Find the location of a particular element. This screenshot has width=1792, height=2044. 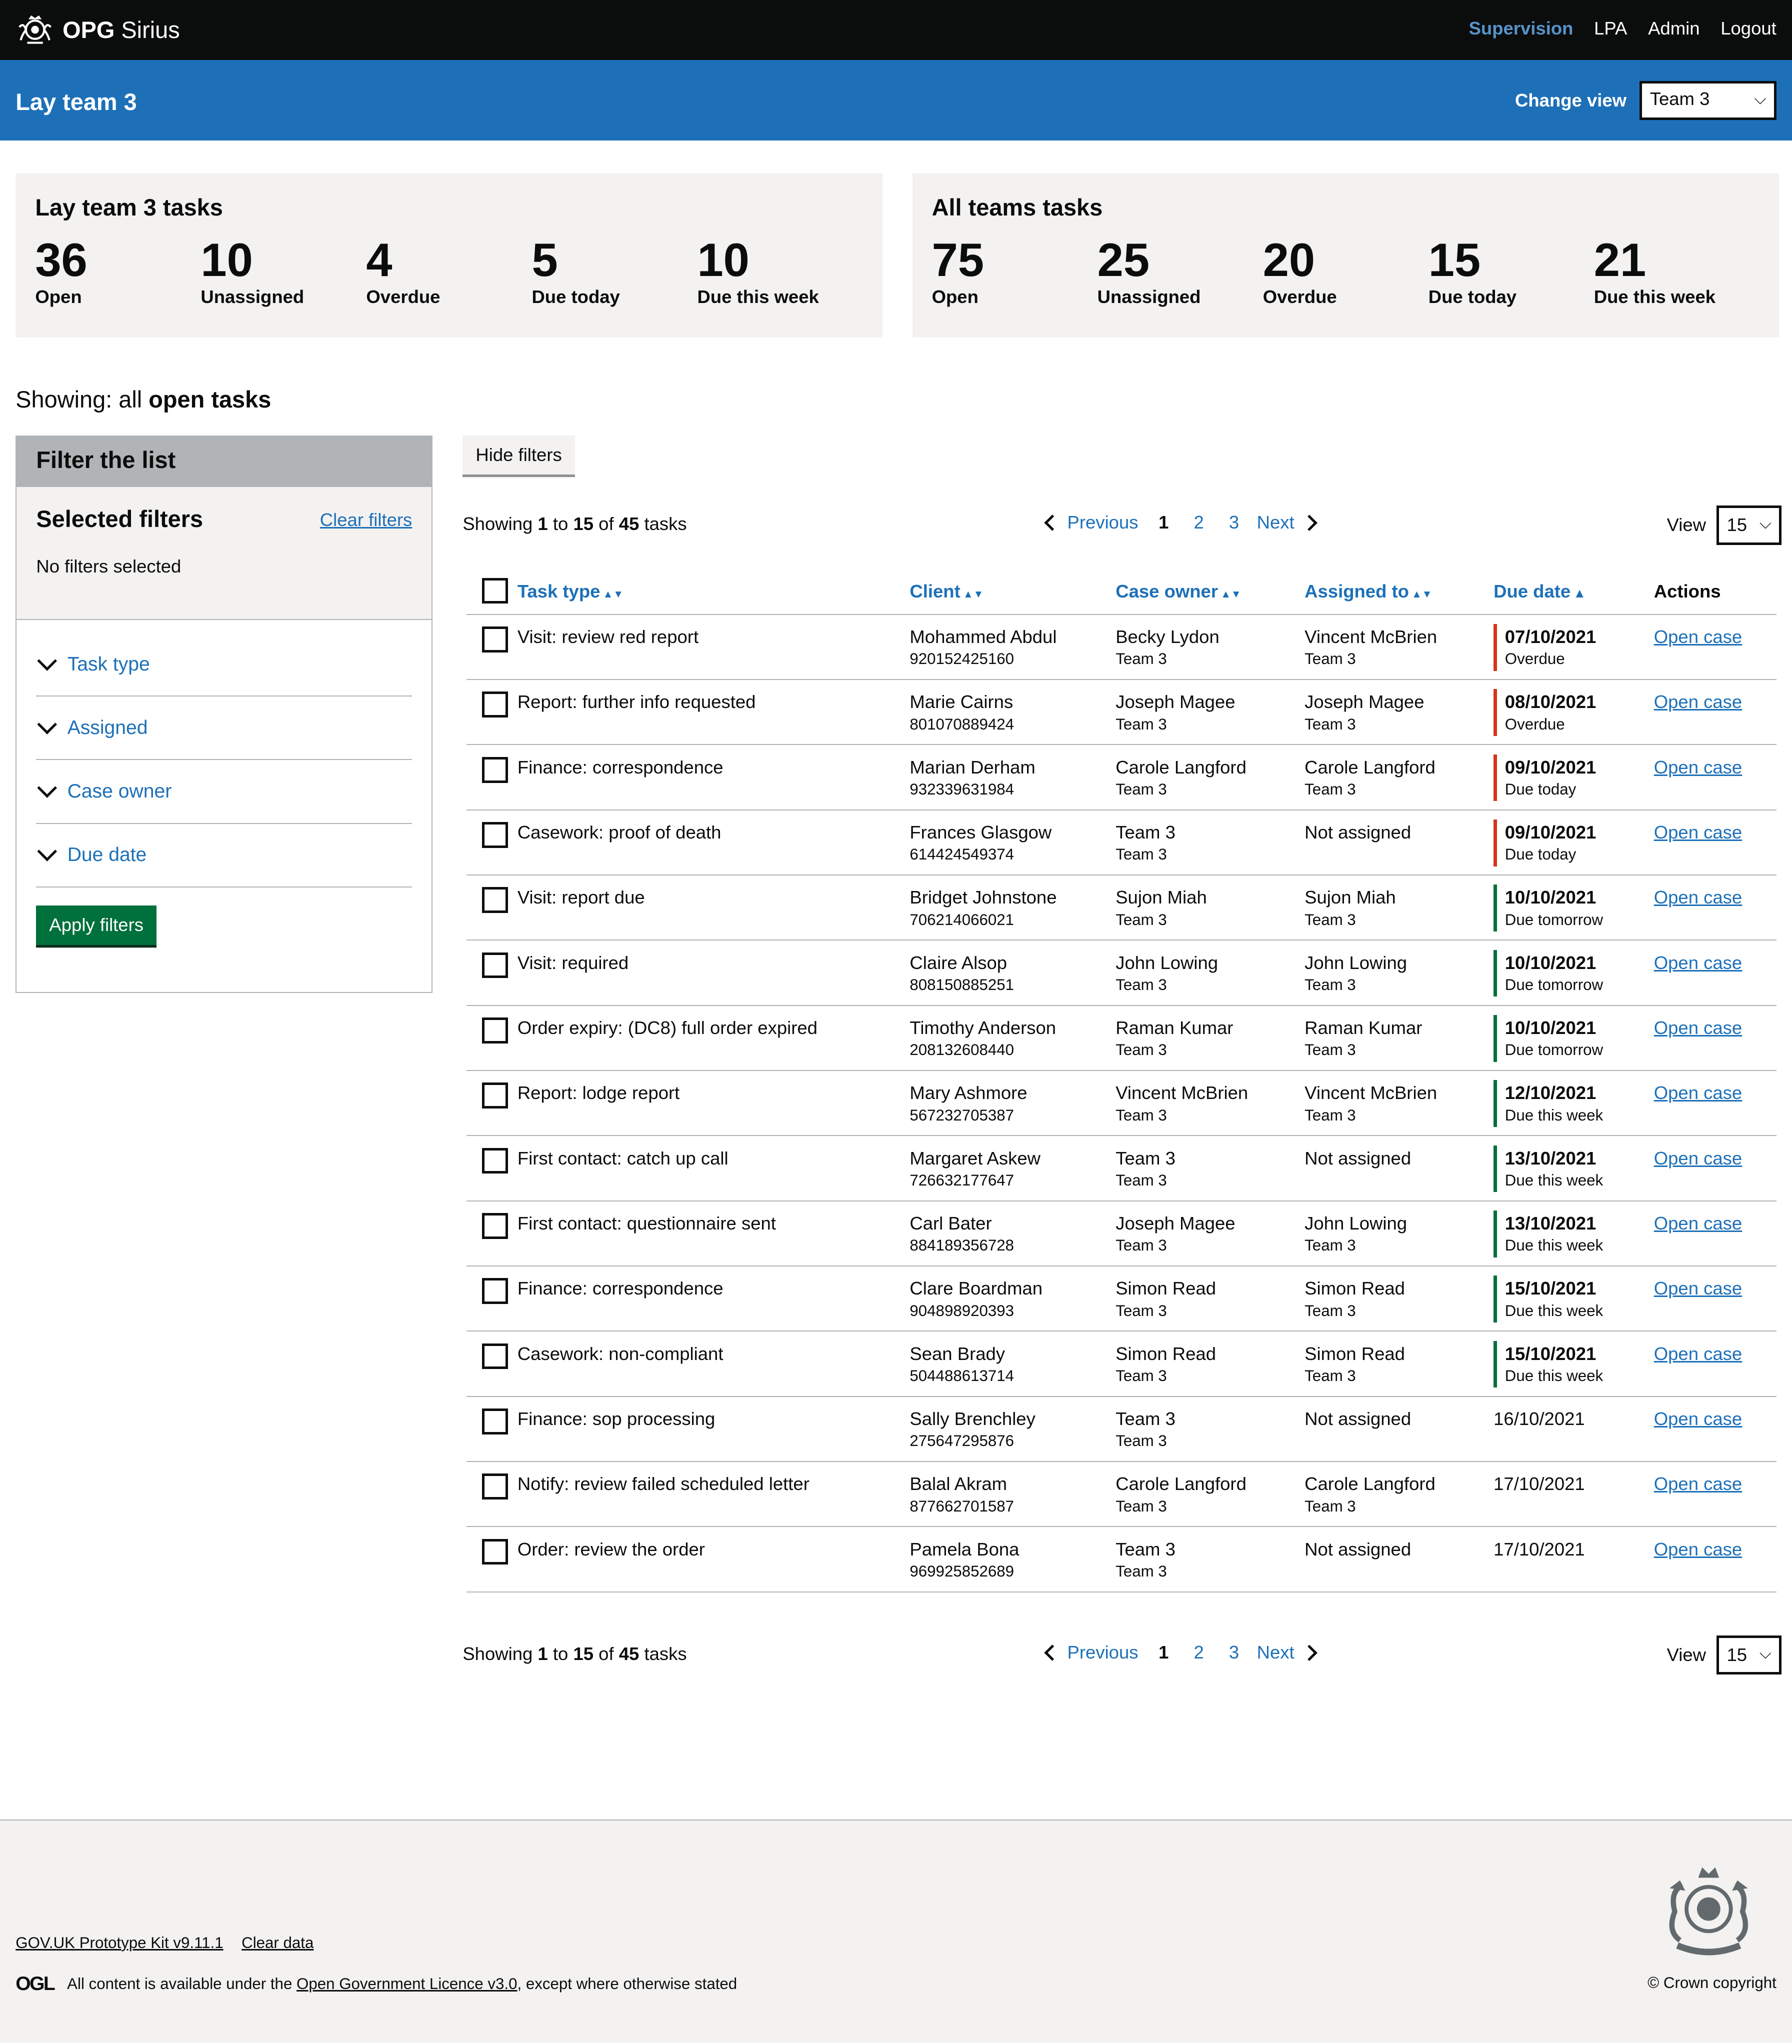

filter-assigned: Assigned is located at coordinates (224, 728).